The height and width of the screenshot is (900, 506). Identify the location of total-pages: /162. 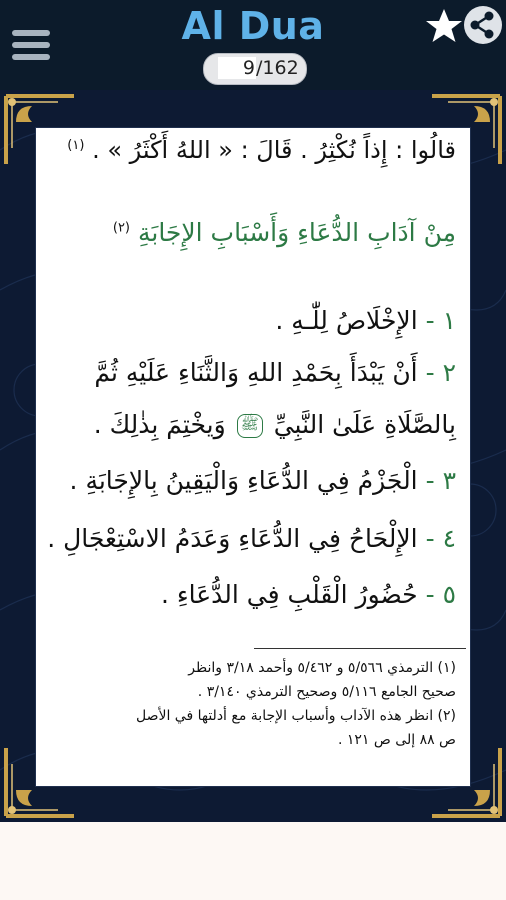
(277, 68).